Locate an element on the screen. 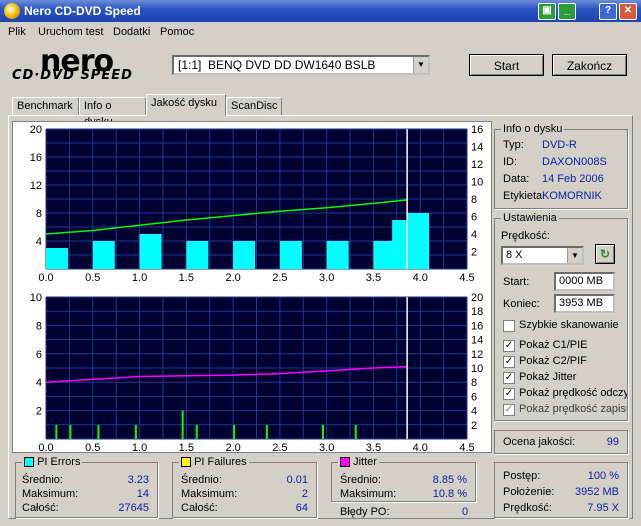  show-read-speed-checkbox: ✓ is located at coordinates (509, 394).